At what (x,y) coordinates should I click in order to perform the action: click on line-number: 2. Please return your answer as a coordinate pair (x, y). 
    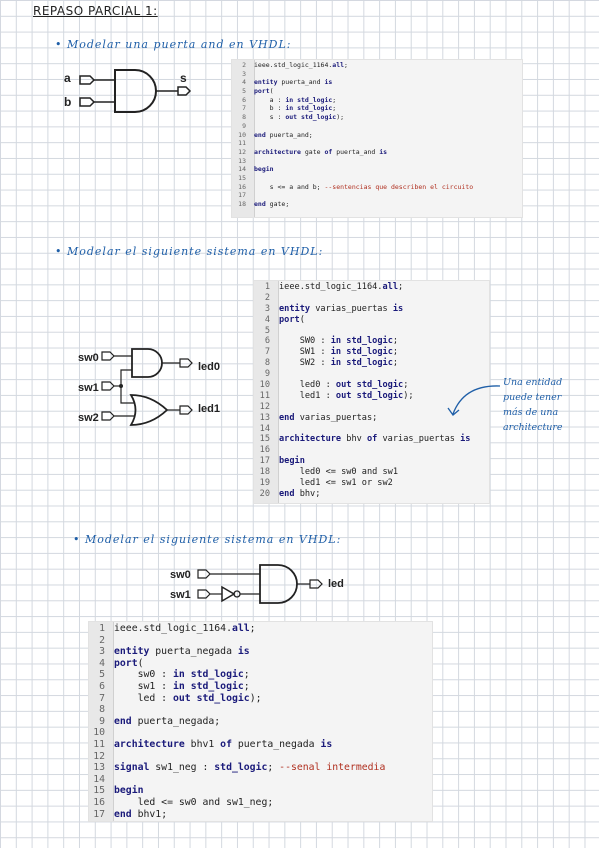
    Looking at the image, I should click on (102, 640).